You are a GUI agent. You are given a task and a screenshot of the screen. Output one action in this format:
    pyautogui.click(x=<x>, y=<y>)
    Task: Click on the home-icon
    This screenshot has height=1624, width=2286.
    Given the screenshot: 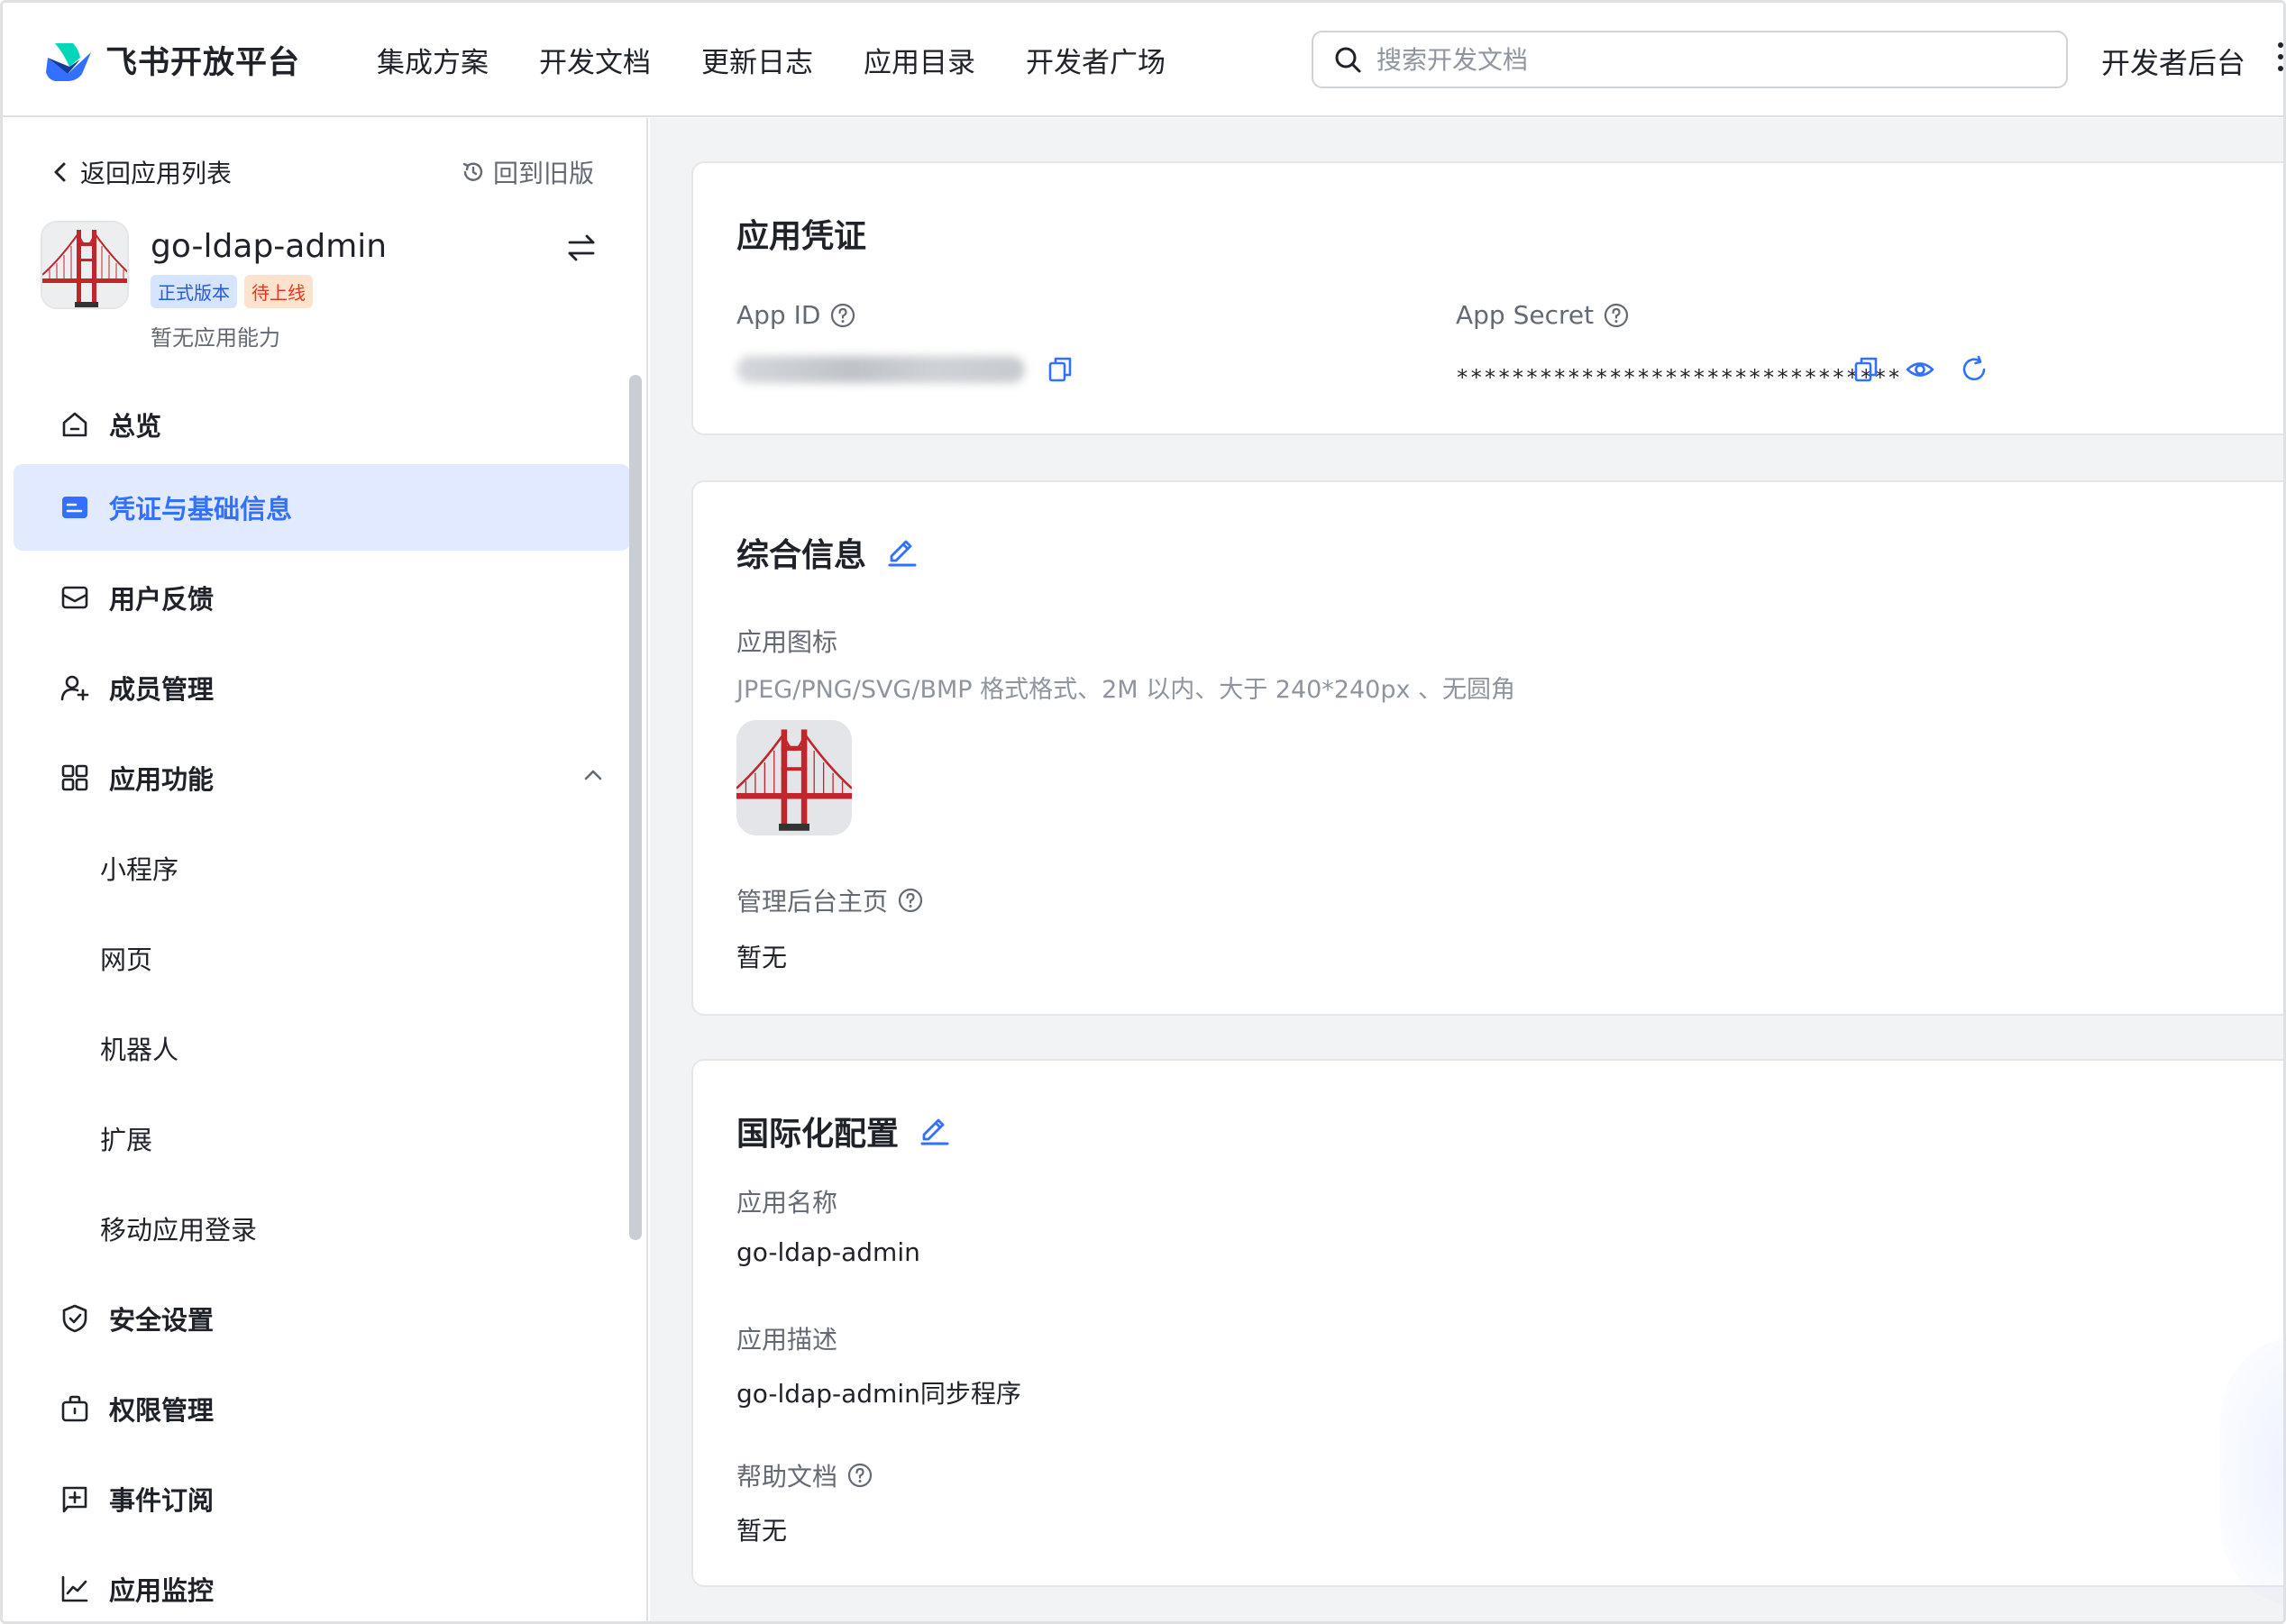 What is the action you would take?
    pyautogui.click(x=75, y=424)
    